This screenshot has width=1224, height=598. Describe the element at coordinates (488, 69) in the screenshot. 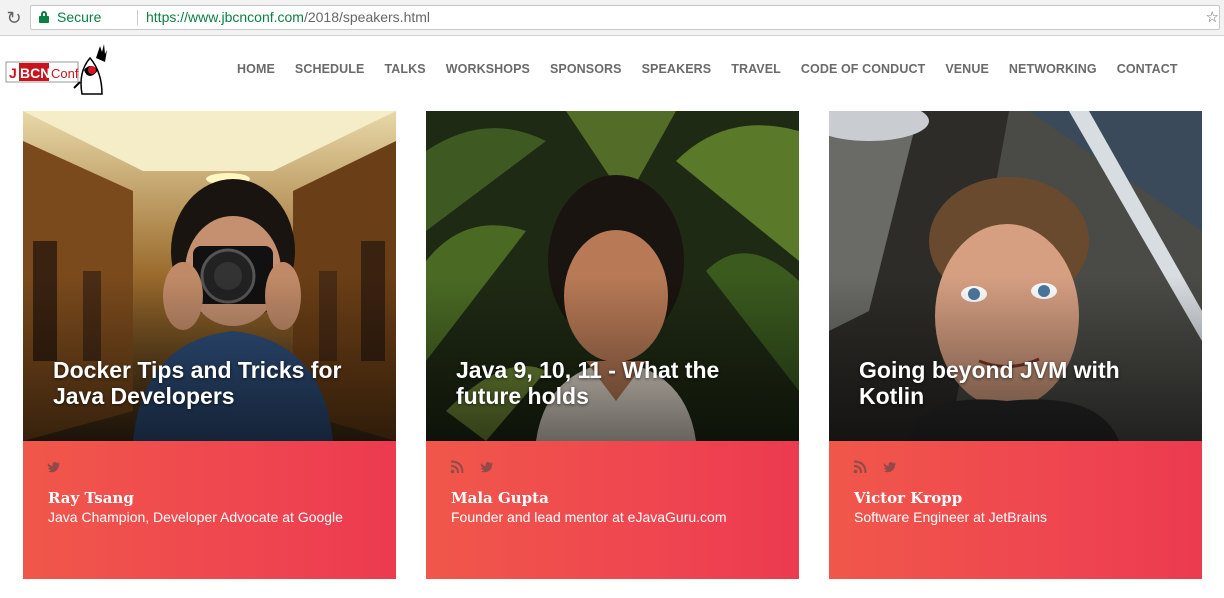

I see `nav-workshops: WORKSHOPS` at that location.